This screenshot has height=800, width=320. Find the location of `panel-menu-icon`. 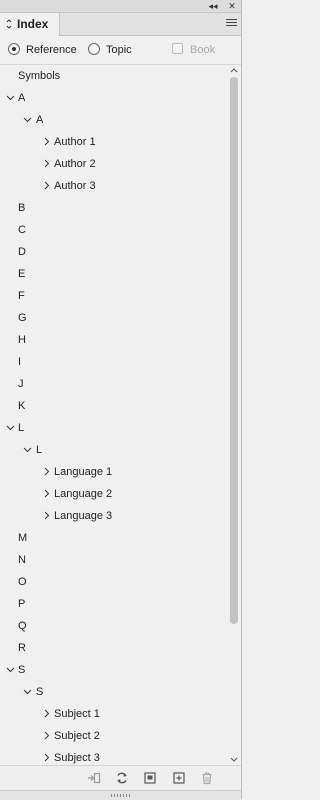

panel-menu-icon is located at coordinates (231, 24).